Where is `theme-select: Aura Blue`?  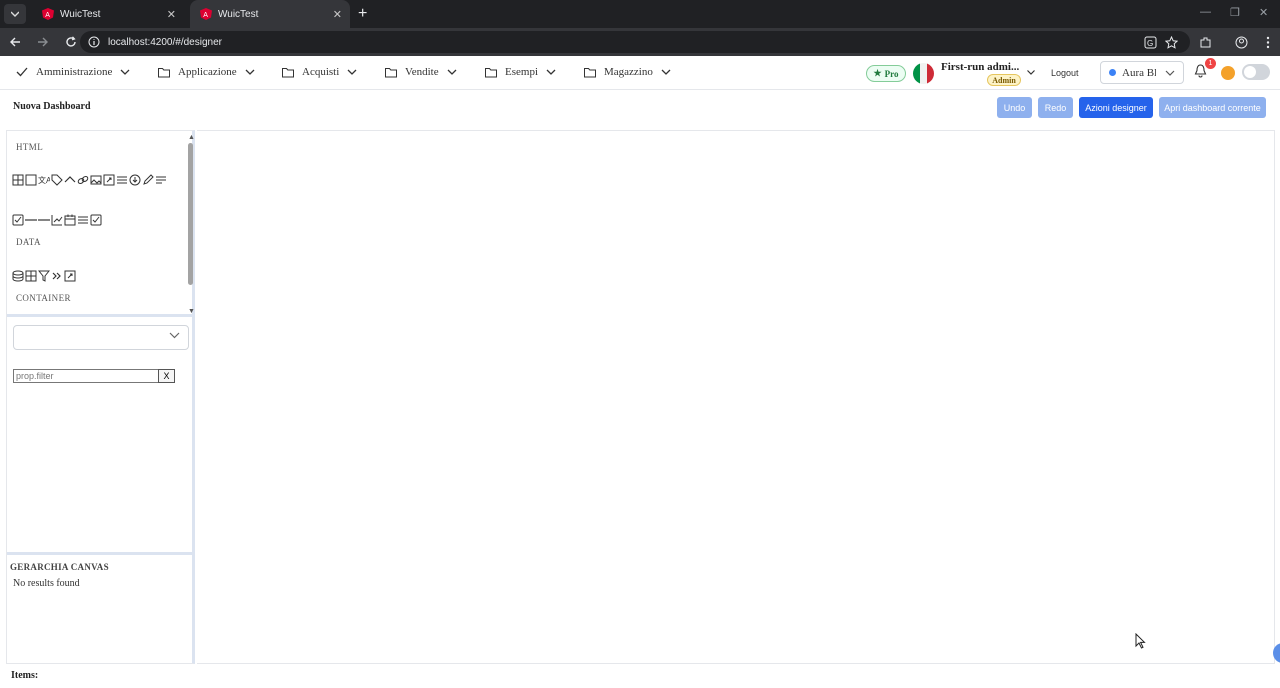
theme-select: Aura Blue is located at coordinates (1142, 72).